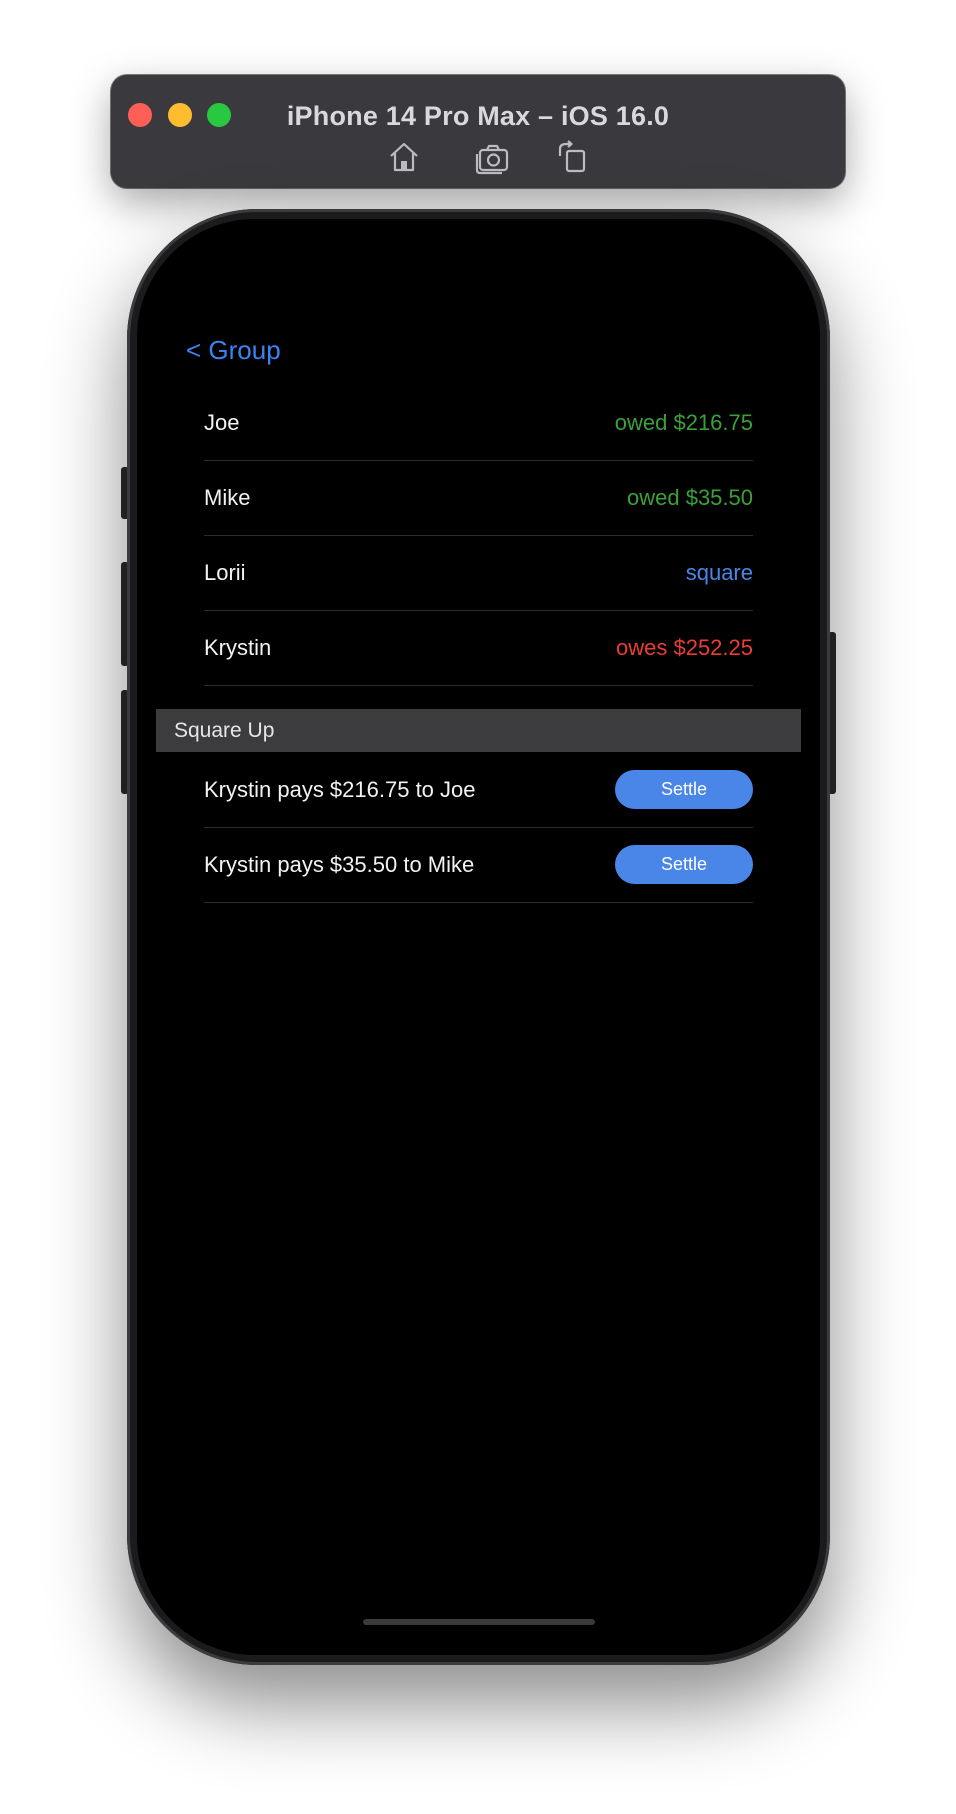 This screenshot has width=956, height=1814. What do you see at coordinates (479, 1622) in the screenshot?
I see `home-indicator` at bounding box center [479, 1622].